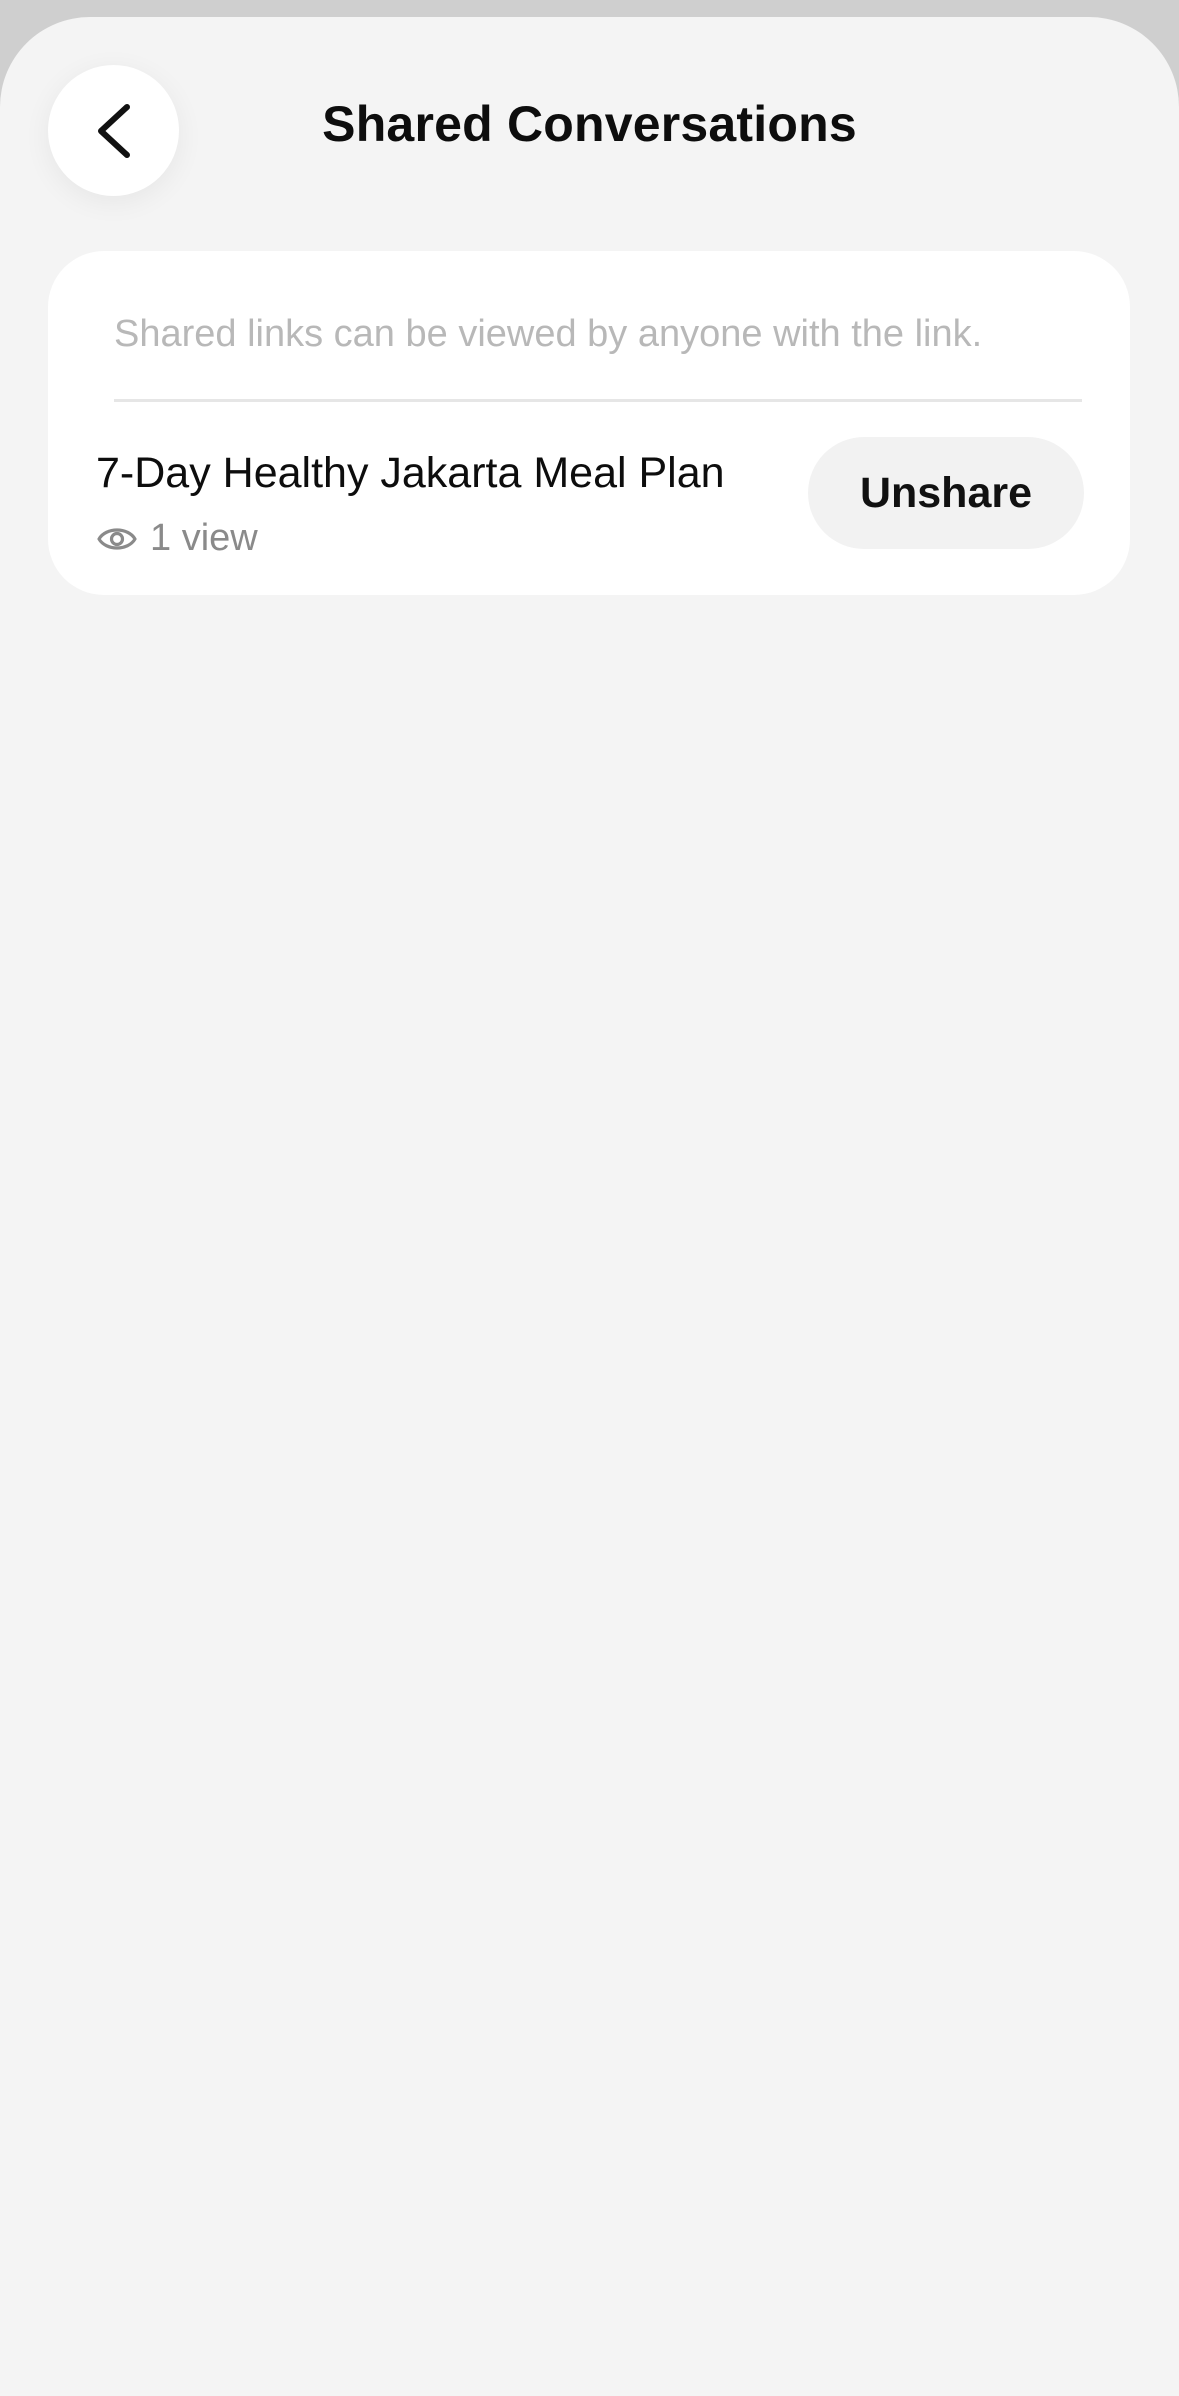 This screenshot has height=2396, width=1179. I want to click on page-title: Shared Conversations, so click(589, 124).